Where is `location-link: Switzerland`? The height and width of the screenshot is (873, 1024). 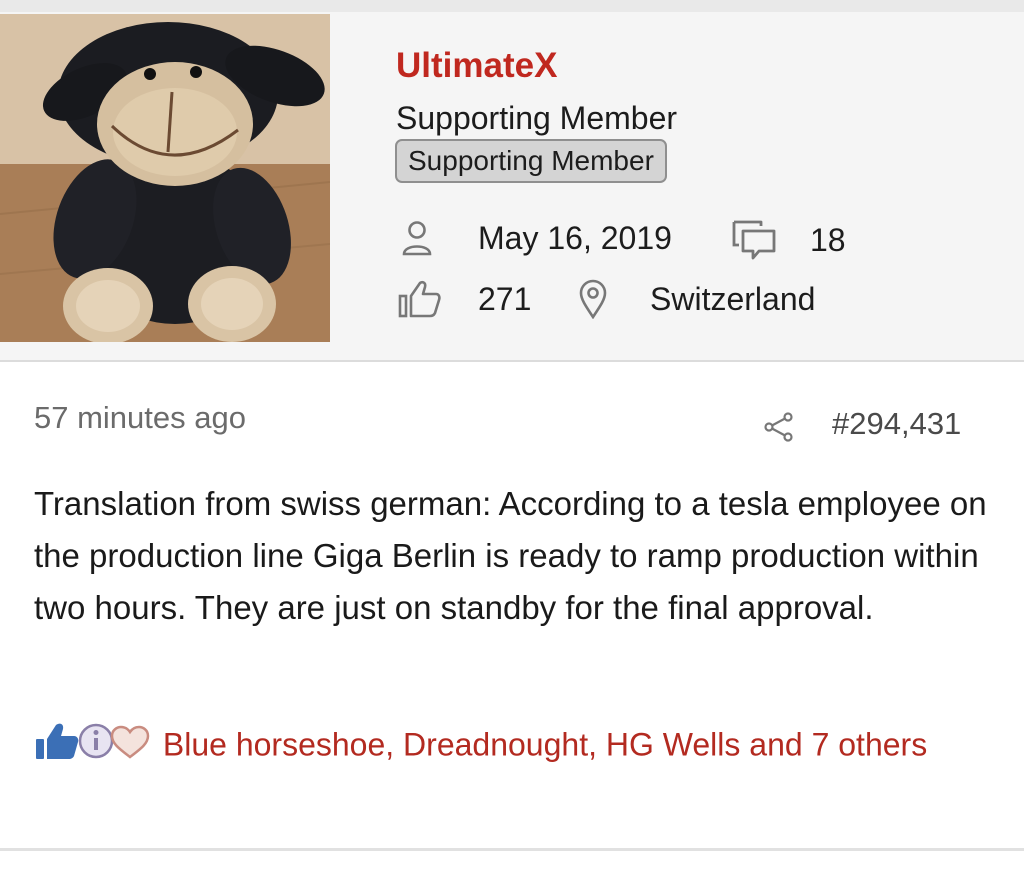
location-link: Switzerland is located at coordinates (732, 299).